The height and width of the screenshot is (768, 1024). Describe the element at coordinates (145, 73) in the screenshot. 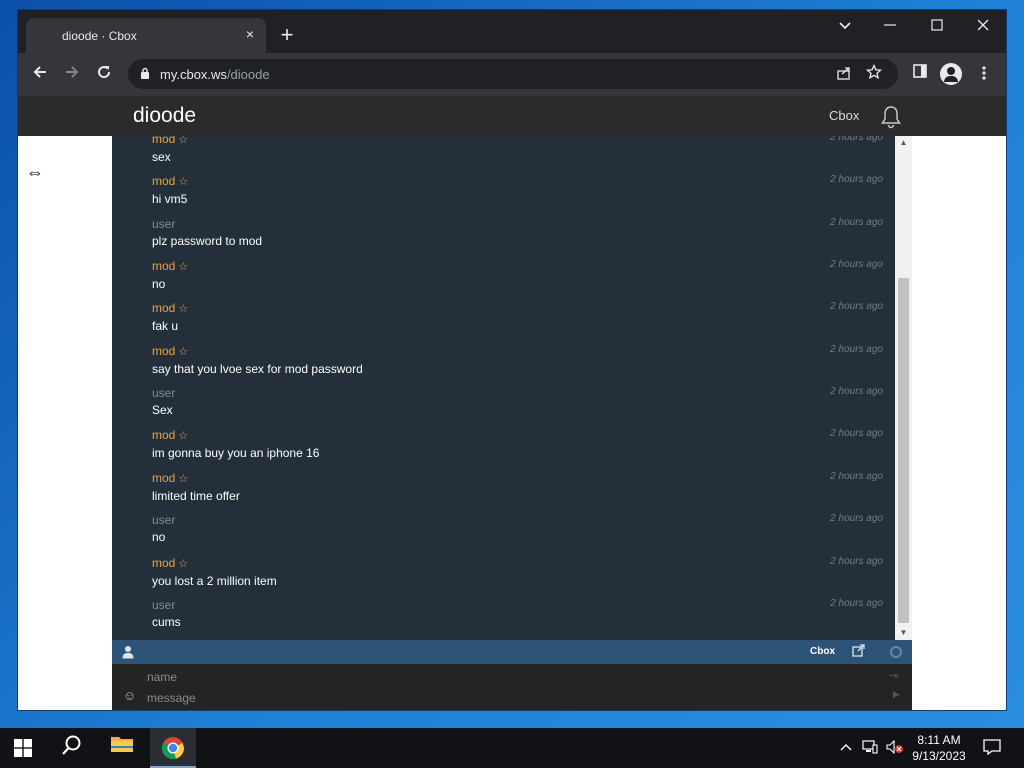

I see `lock-icon` at that location.